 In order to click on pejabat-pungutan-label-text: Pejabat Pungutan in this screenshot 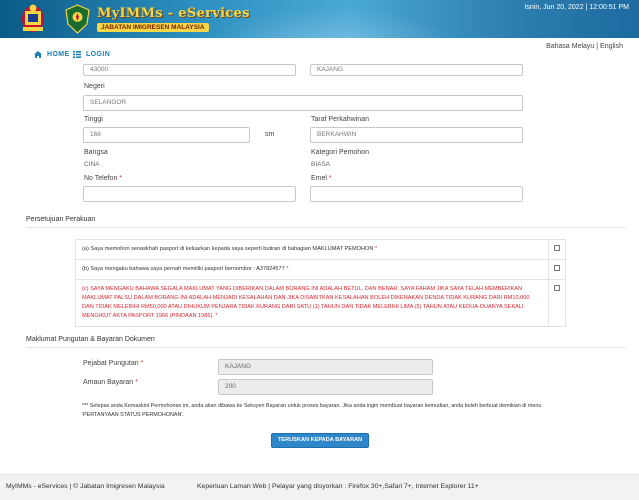, I will do `click(111, 363)`.